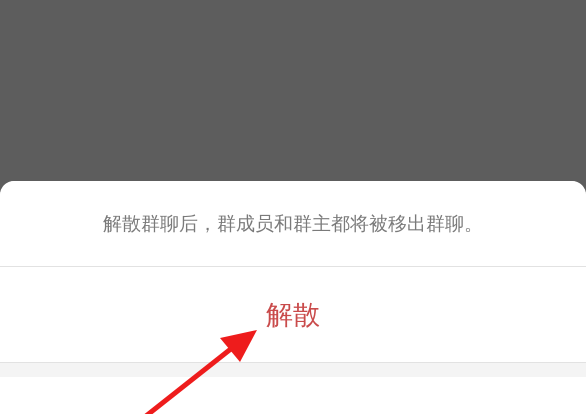 The width and height of the screenshot is (586, 414). Describe the element at coordinates (293, 395) in the screenshot. I see `cancel-row` at that location.